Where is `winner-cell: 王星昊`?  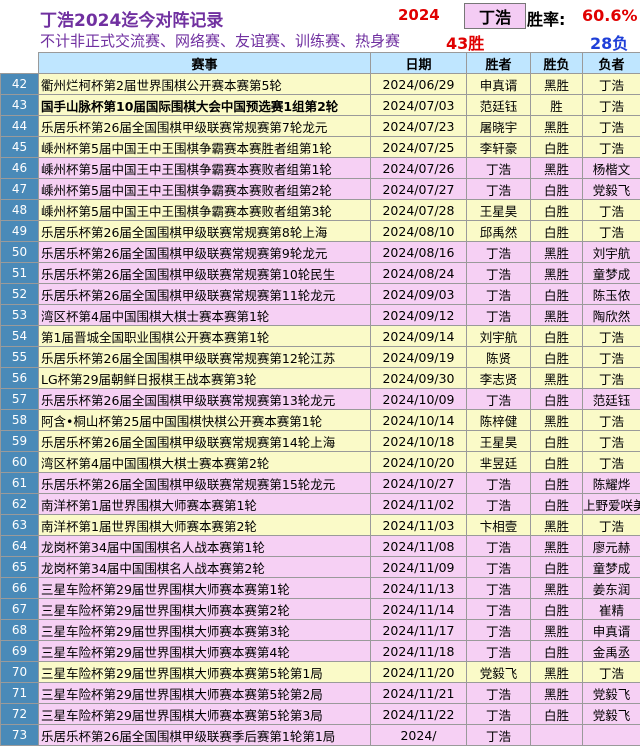 winner-cell: 王星昊 is located at coordinates (499, 210).